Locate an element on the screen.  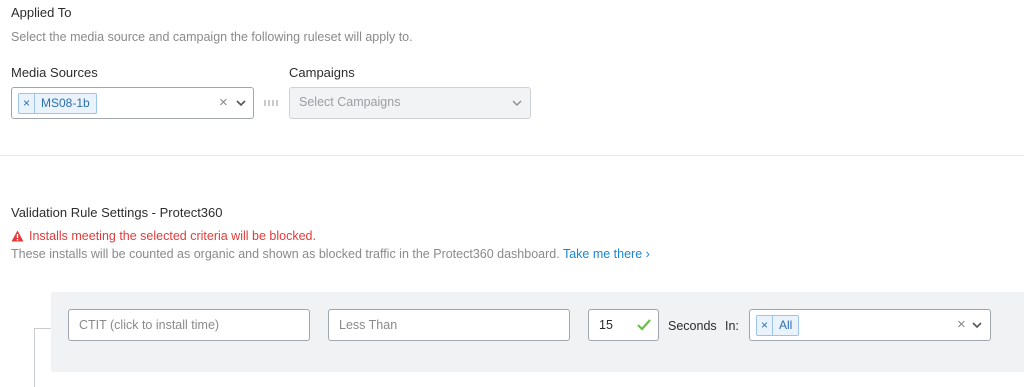
drag-handle-icon is located at coordinates (271, 103).